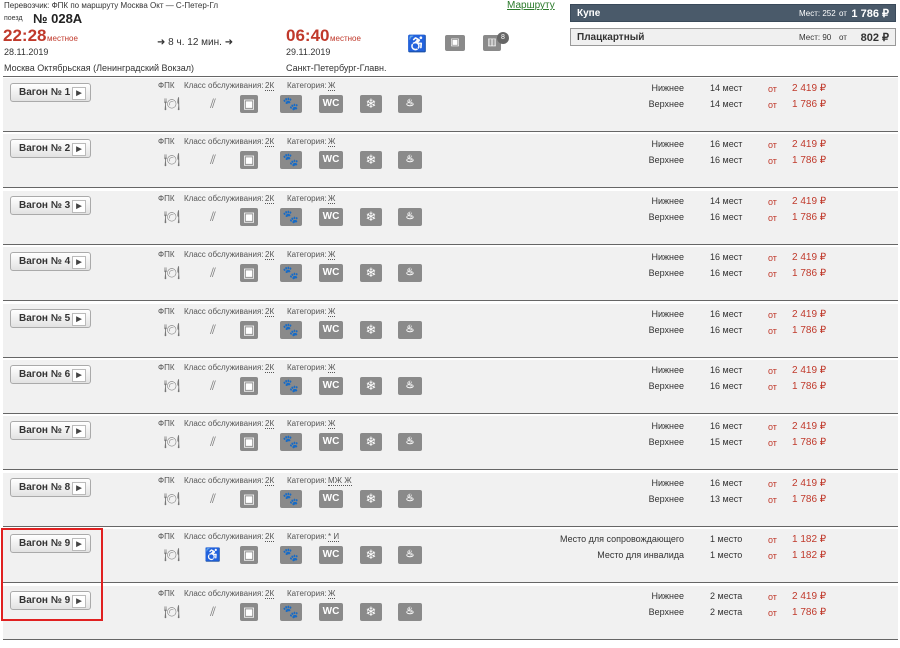  What do you see at coordinates (334, 537) in the screenshot?
I see `category-link: * И` at bounding box center [334, 537].